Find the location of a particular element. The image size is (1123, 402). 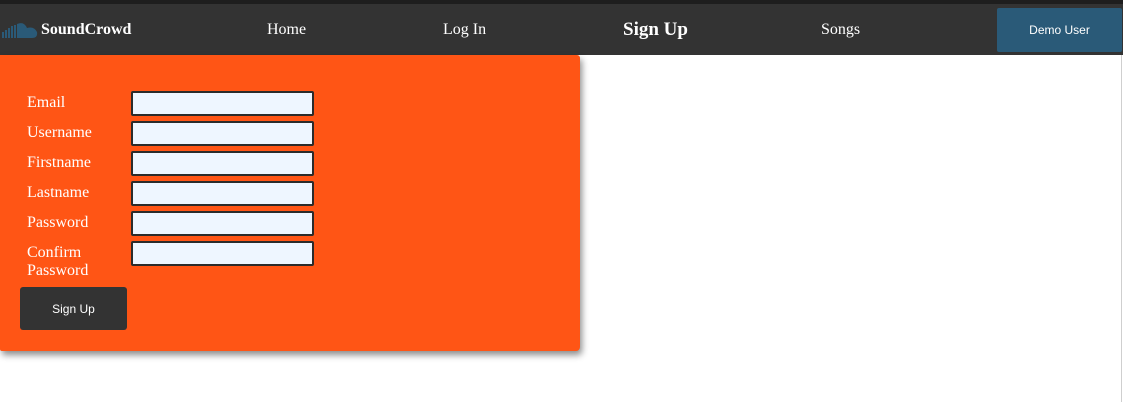

nav-songs-link: Songs is located at coordinates (840, 30).